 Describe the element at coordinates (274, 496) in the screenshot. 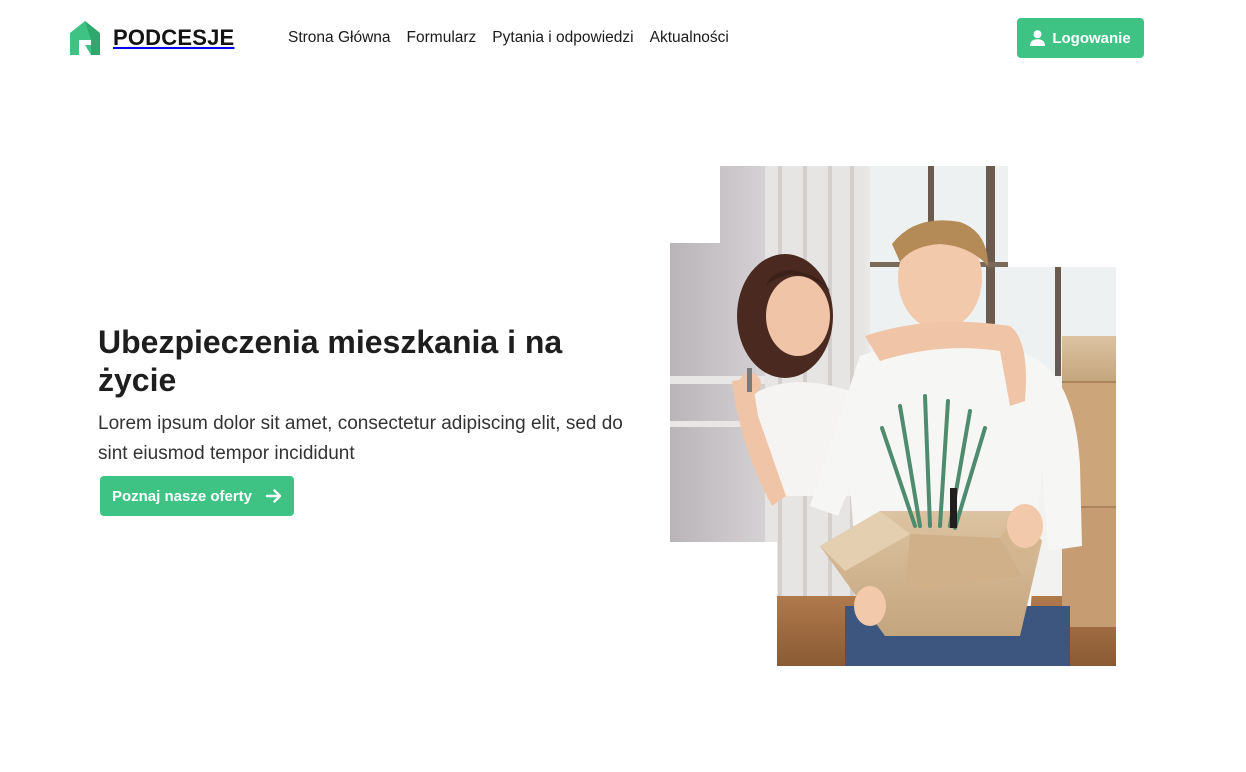

I see `arrow-right-icon` at that location.